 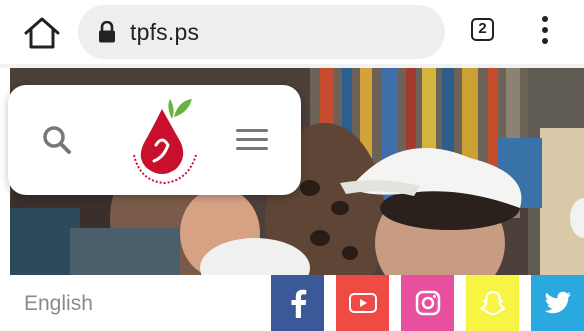 I want to click on tab-switcher-icon: 2, so click(x=482, y=29).